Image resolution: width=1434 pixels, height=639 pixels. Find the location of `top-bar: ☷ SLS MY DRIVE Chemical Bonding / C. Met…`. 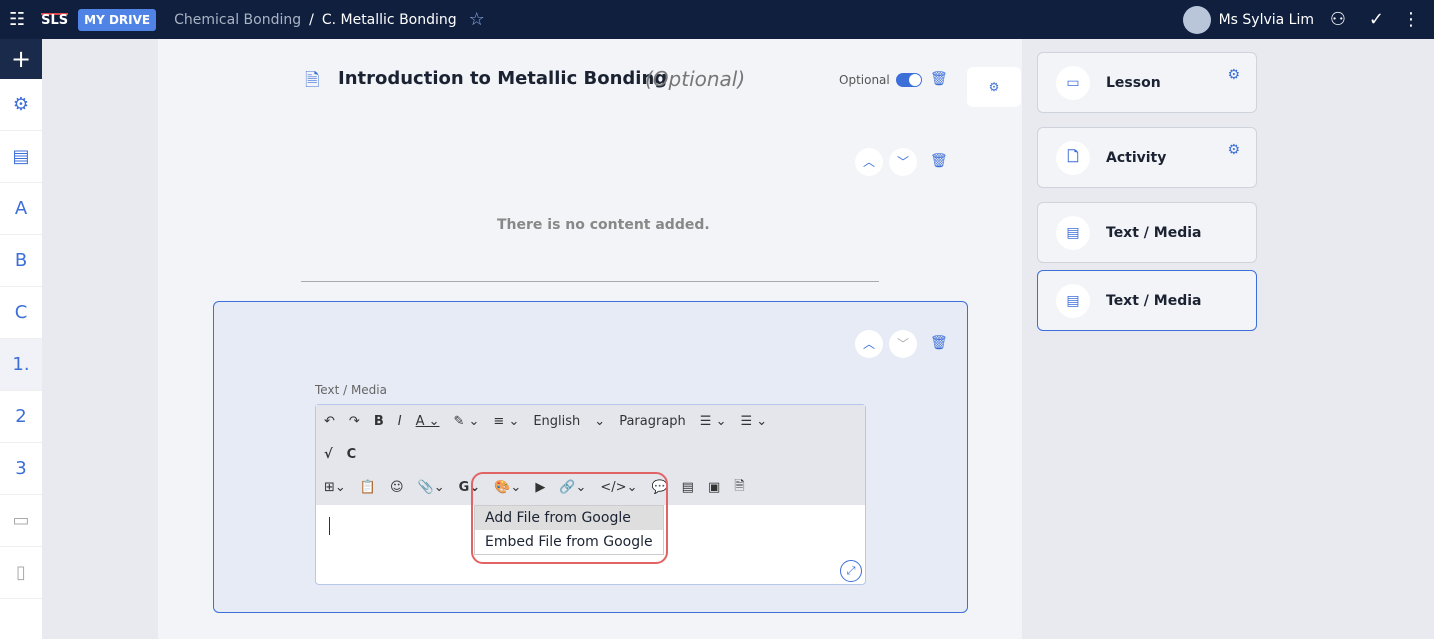

top-bar: ☷ SLS MY DRIVE Chemical Bonding / C. Met… is located at coordinates (717, 19).